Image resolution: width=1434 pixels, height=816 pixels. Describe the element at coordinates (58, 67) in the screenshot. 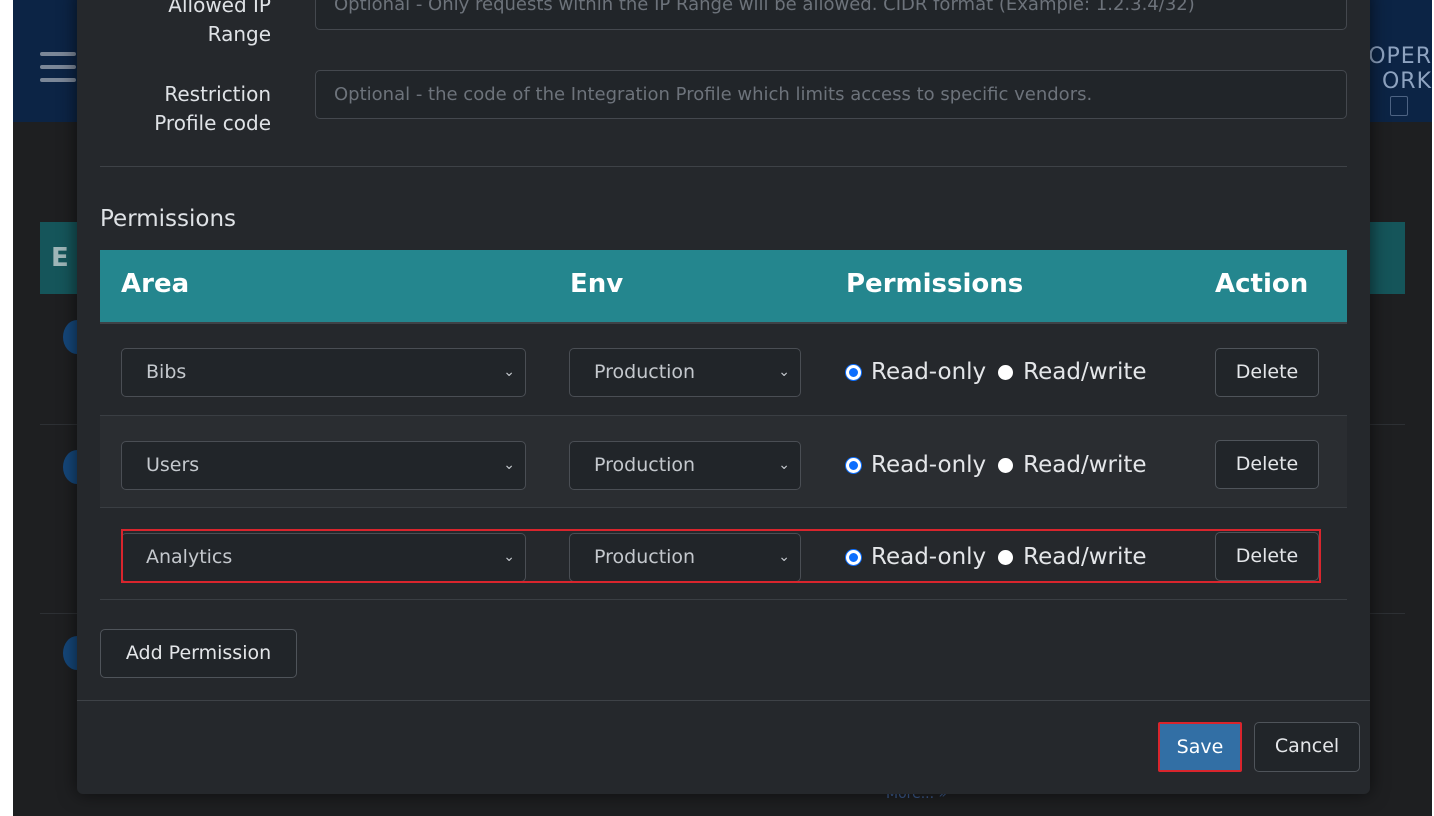

I see `hamburger-menu-icon` at that location.